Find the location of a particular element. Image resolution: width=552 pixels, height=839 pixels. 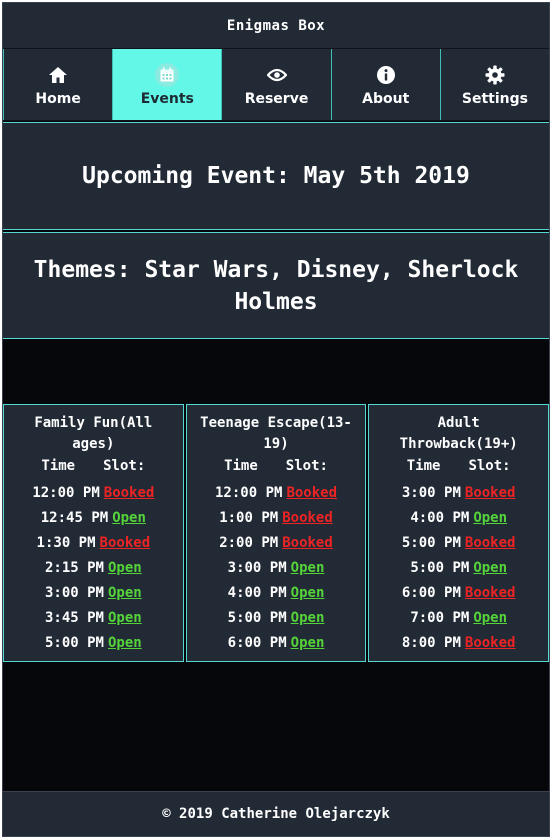

nav-item-settings: Settings is located at coordinates (495, 84).